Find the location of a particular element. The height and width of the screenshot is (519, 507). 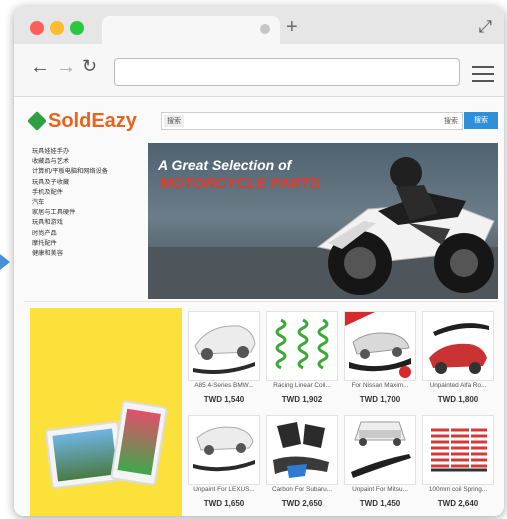

category-item: 家居与工具硬件 is located at coordinates (87, 213).